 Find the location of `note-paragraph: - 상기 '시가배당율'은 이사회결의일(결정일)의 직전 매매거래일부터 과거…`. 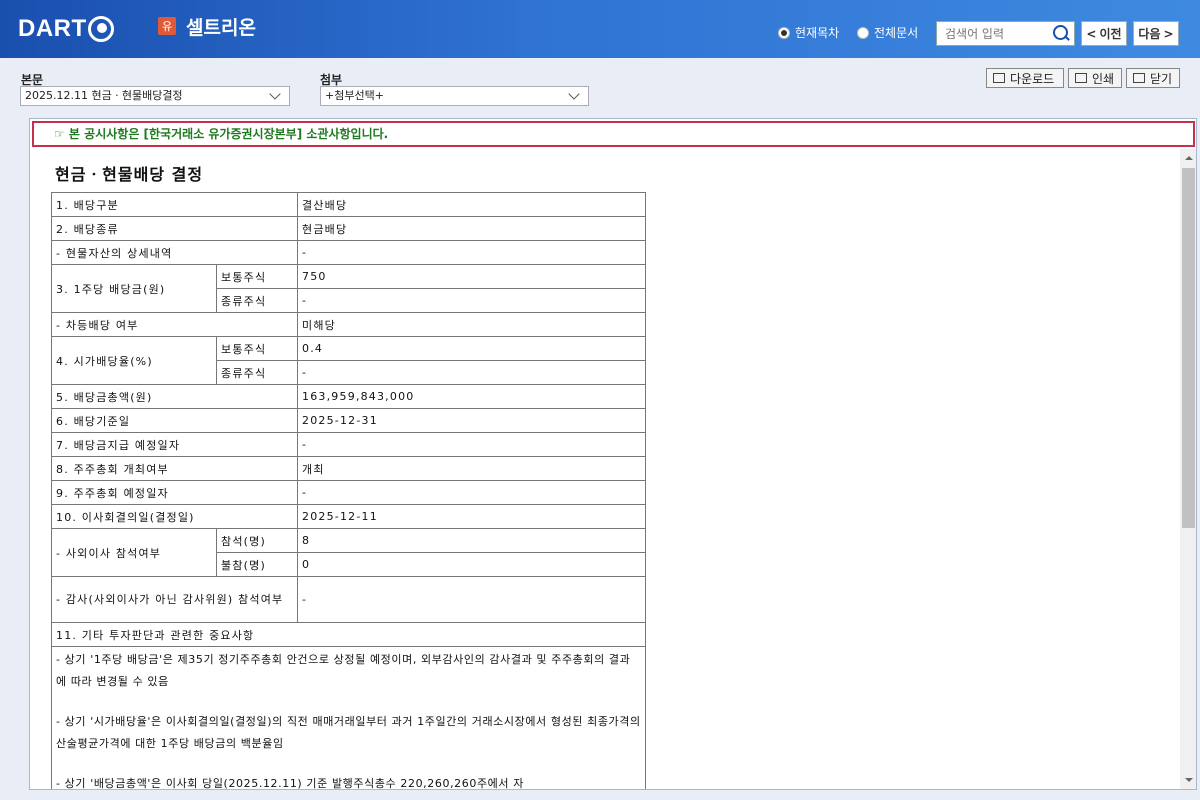

note-paragraph: - 상기 '시가배당율'은 이사회결의일(결정일)의 직전 매매거래일부터 과거… is located at coordinates (348, 732).